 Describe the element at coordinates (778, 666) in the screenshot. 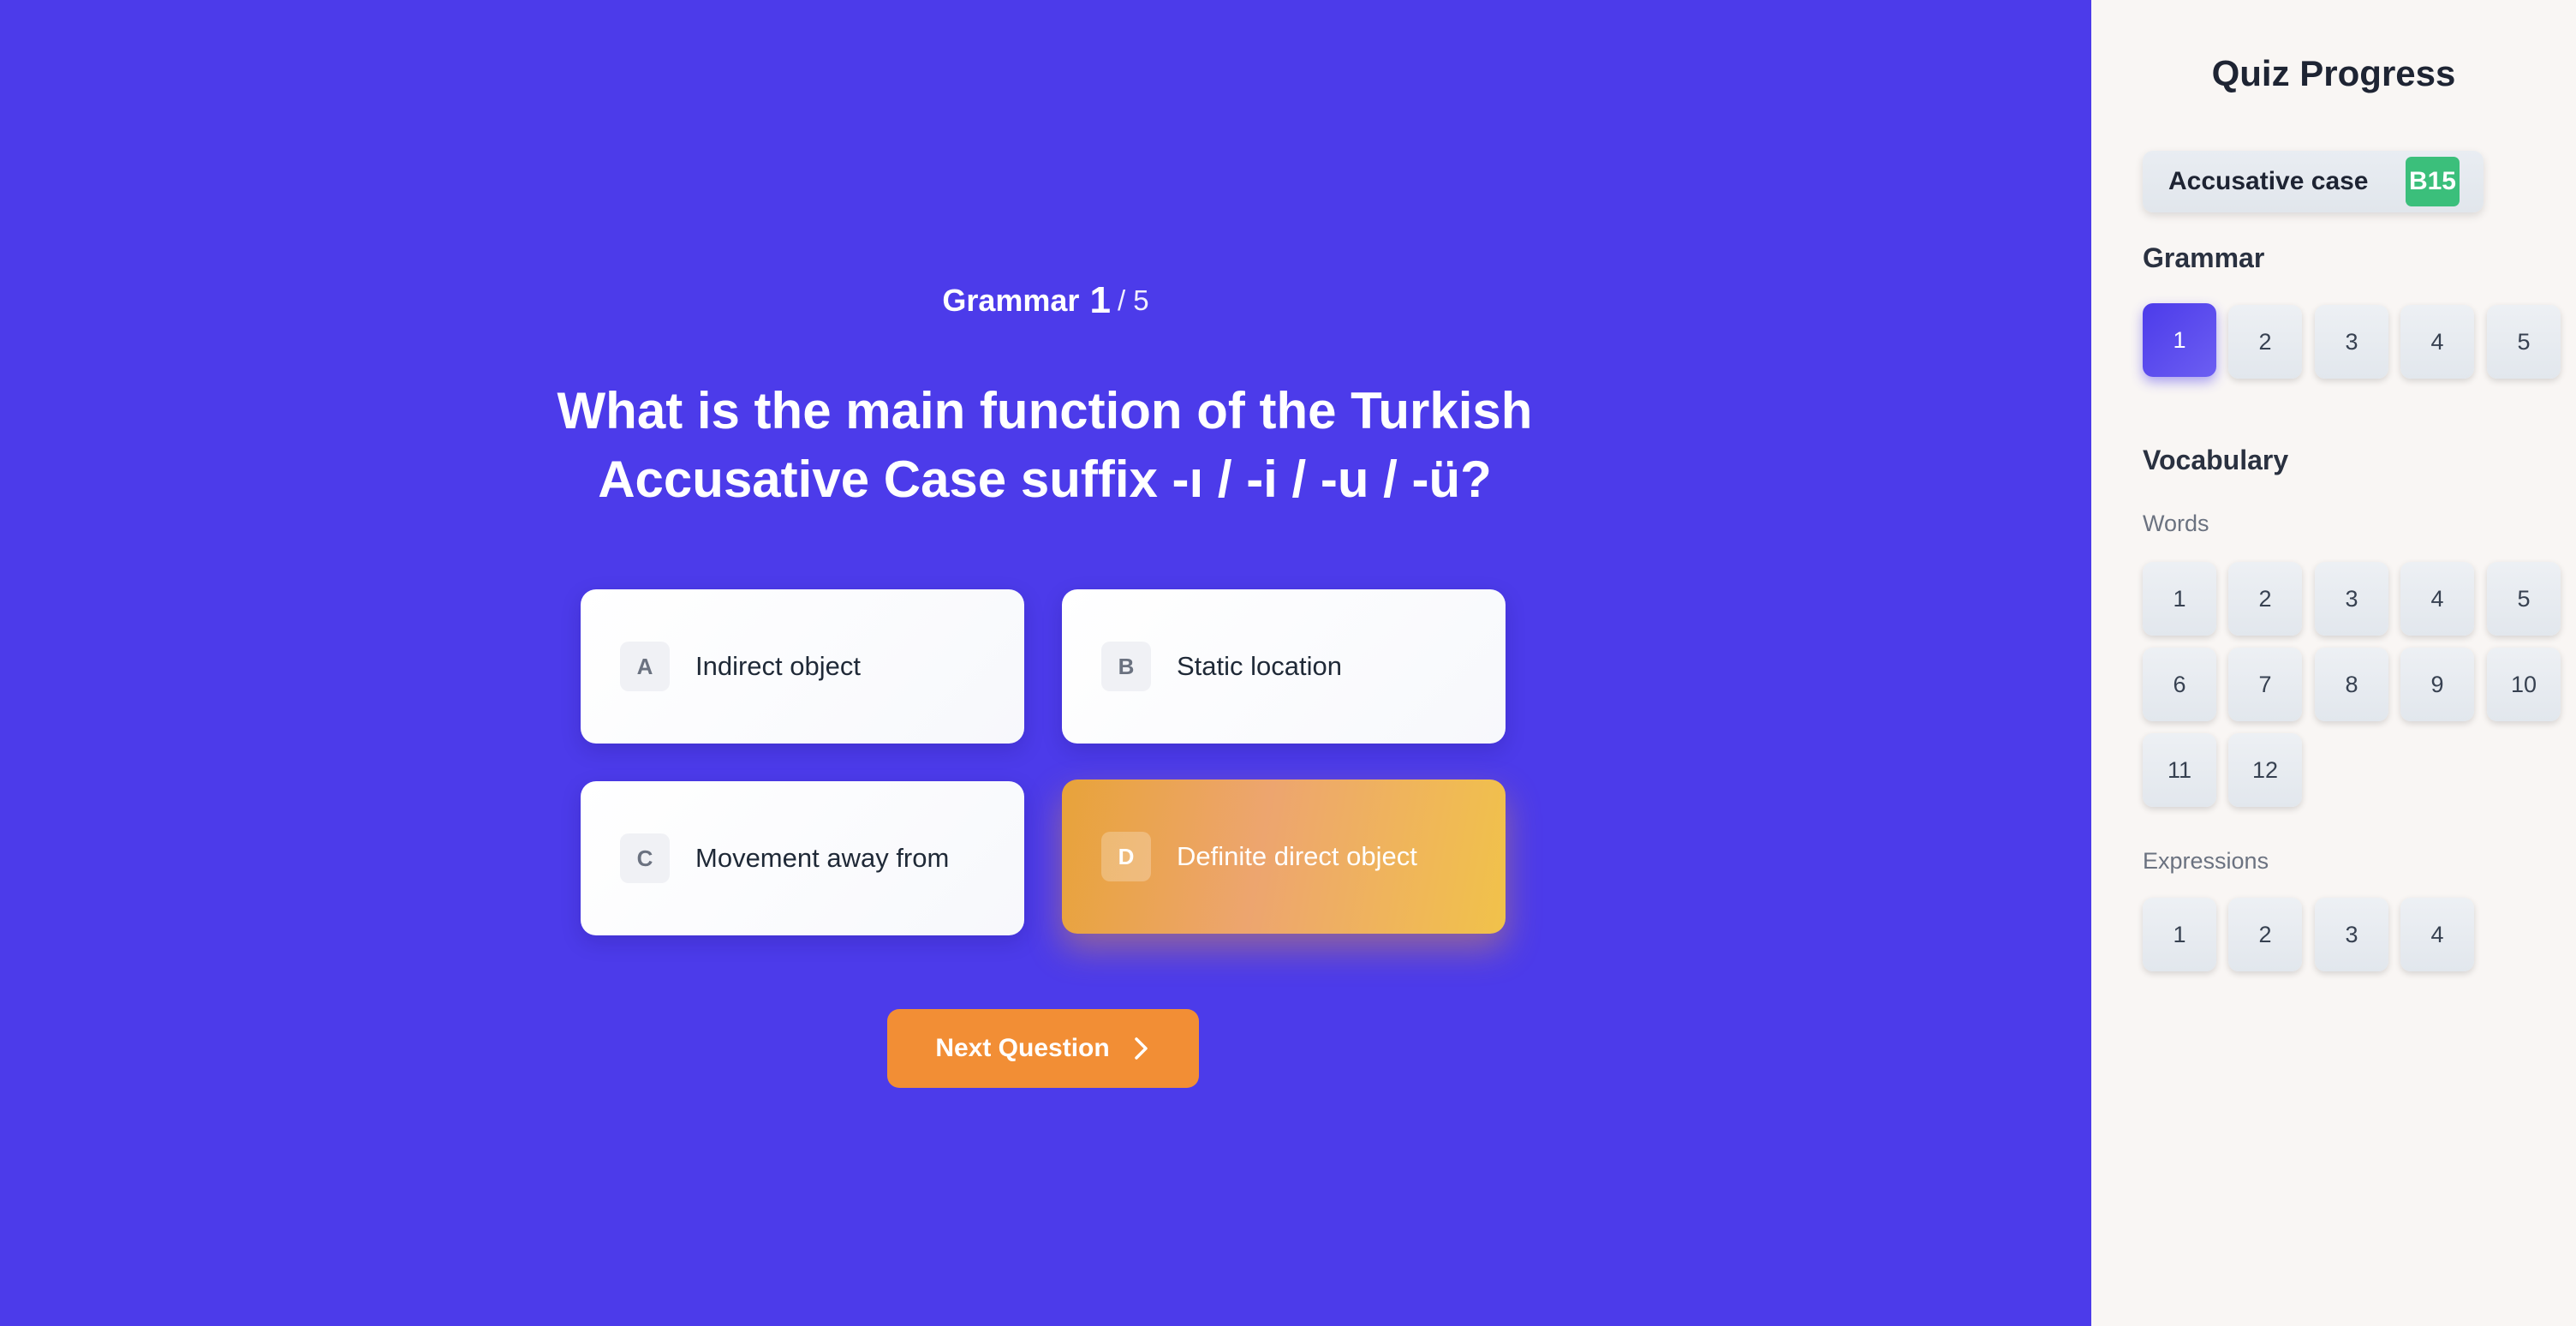

I see `option-text: Indirect object` at that location.